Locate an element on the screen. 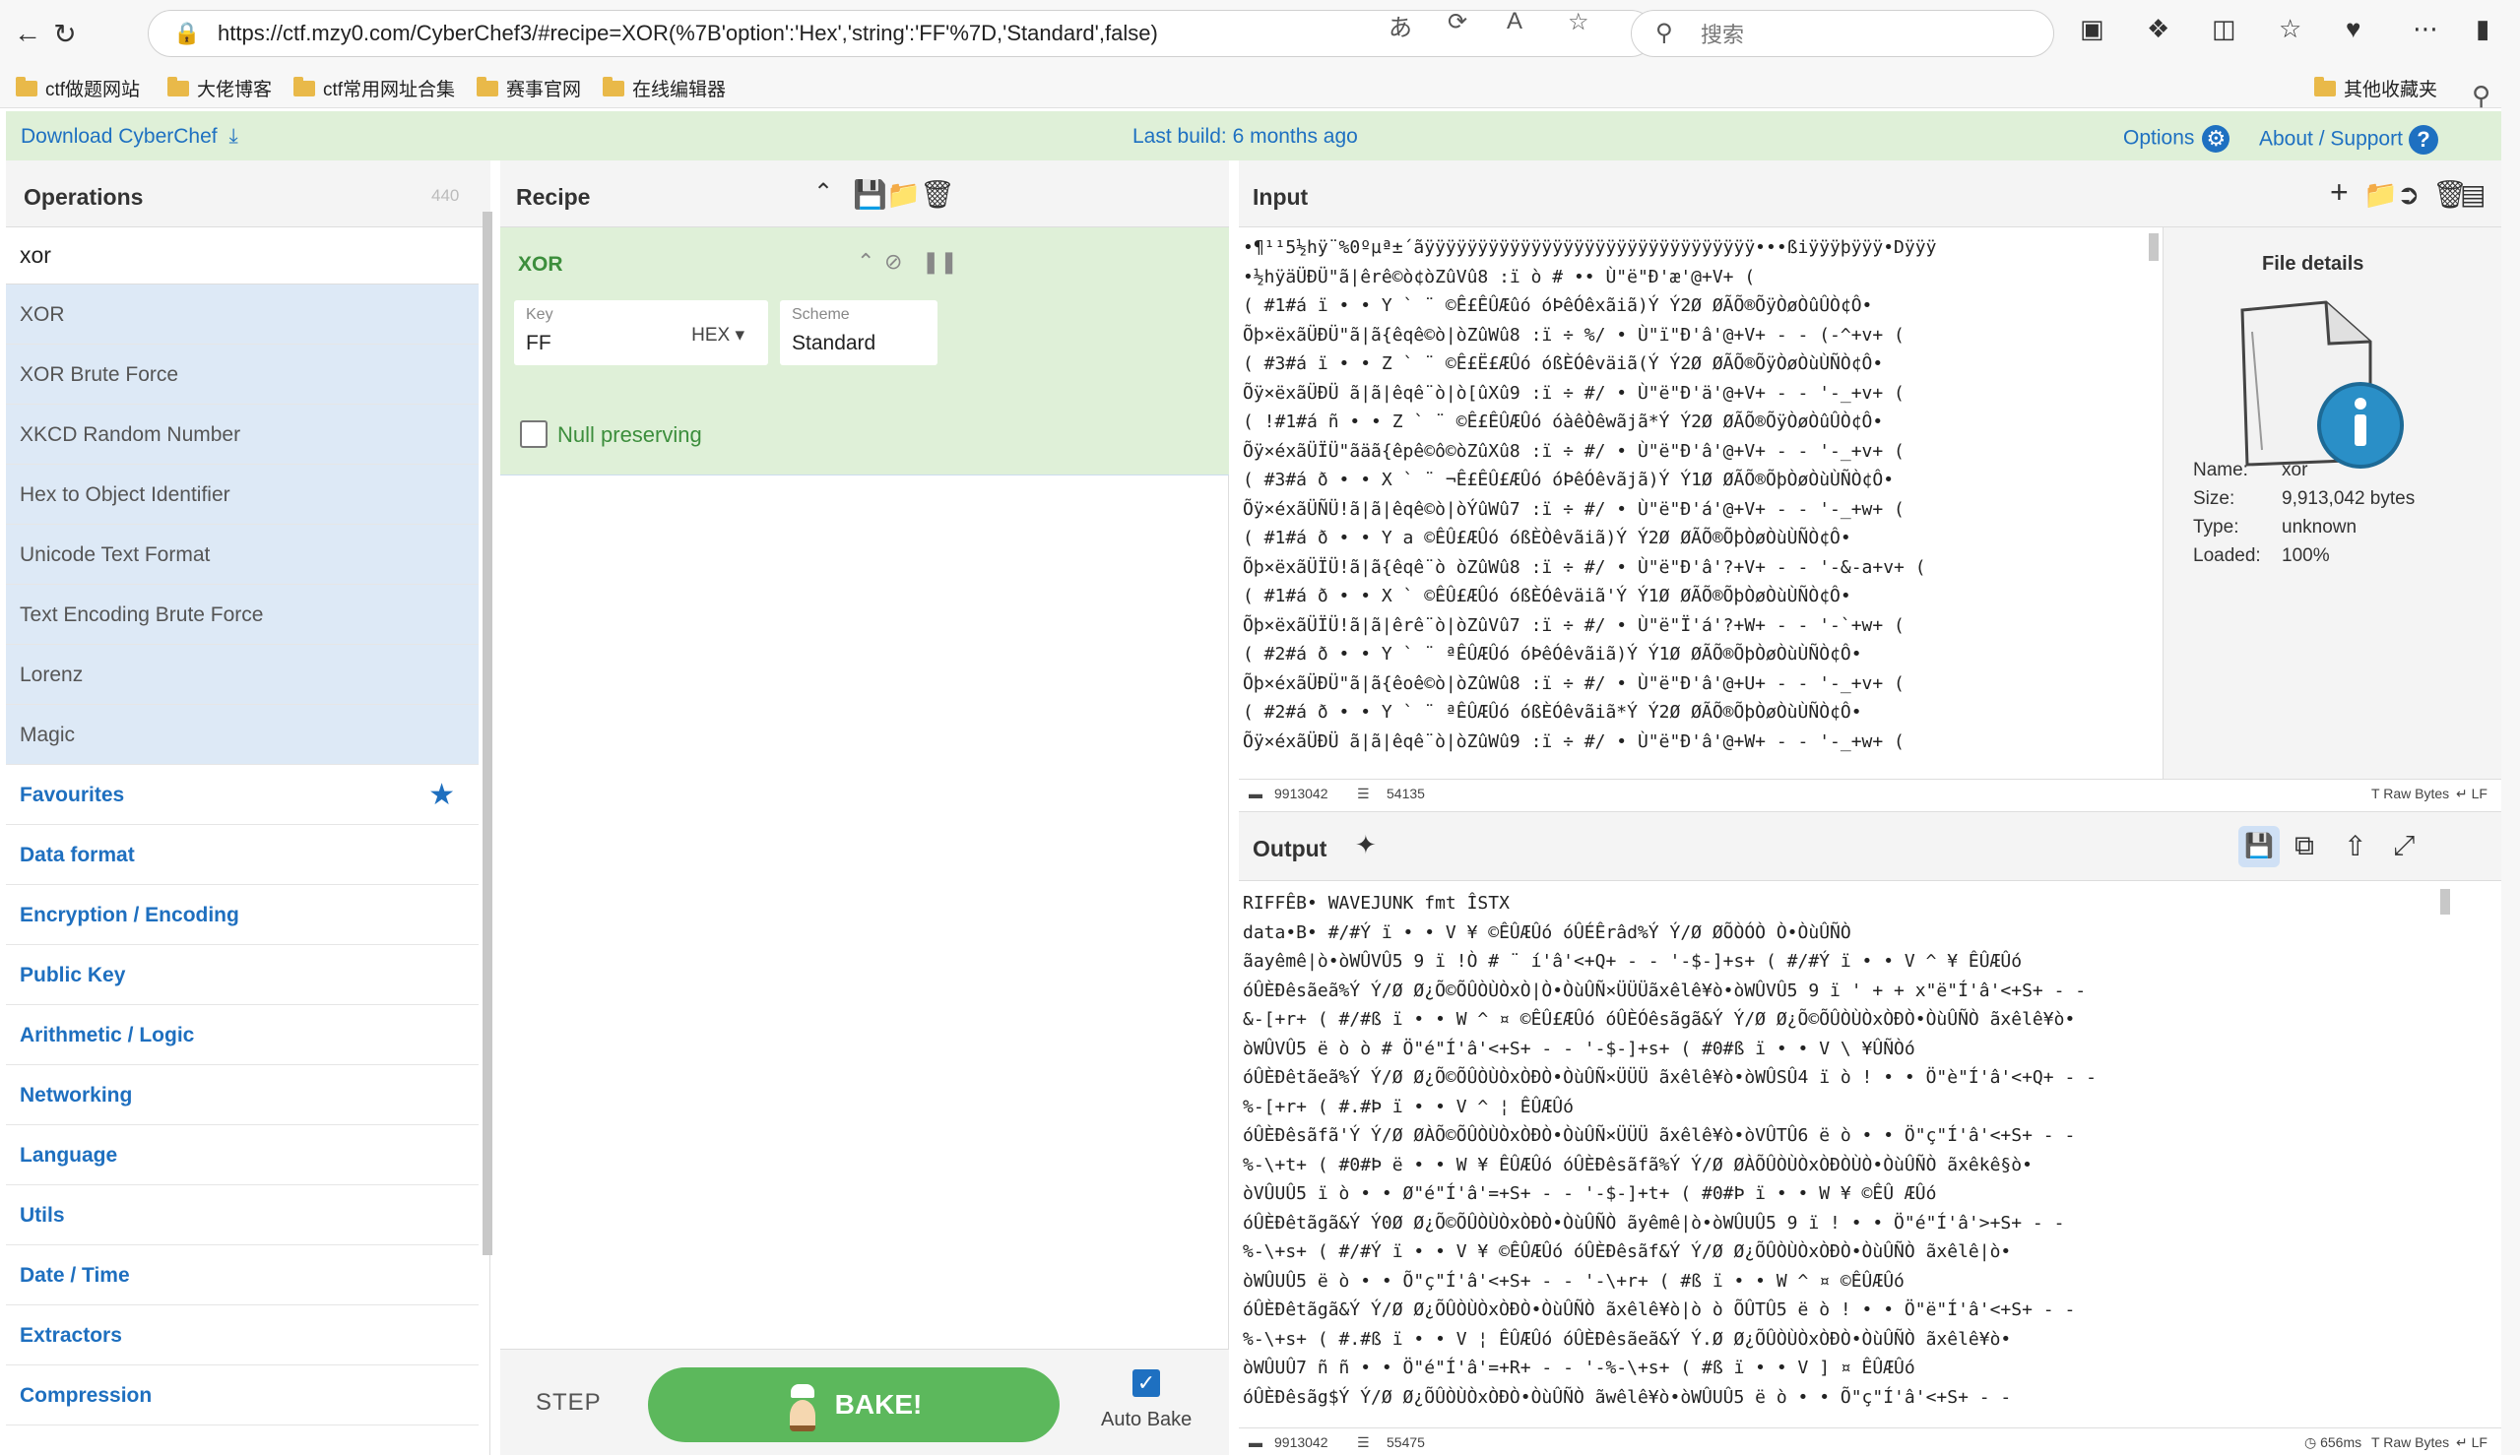 Image resolution: width=2520 pixels, height=1456 pixels. magic-wand-icon: ✦ is located at coordinates (1366, 845).